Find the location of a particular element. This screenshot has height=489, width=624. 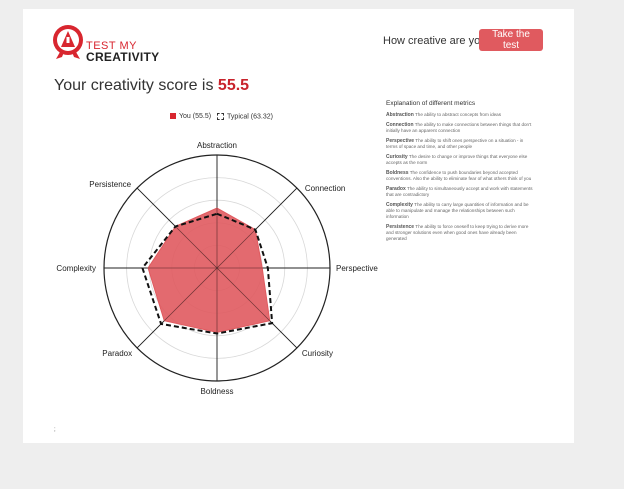

legend-label-typical: Typical (63.32) is located at coordinates (250, 117).